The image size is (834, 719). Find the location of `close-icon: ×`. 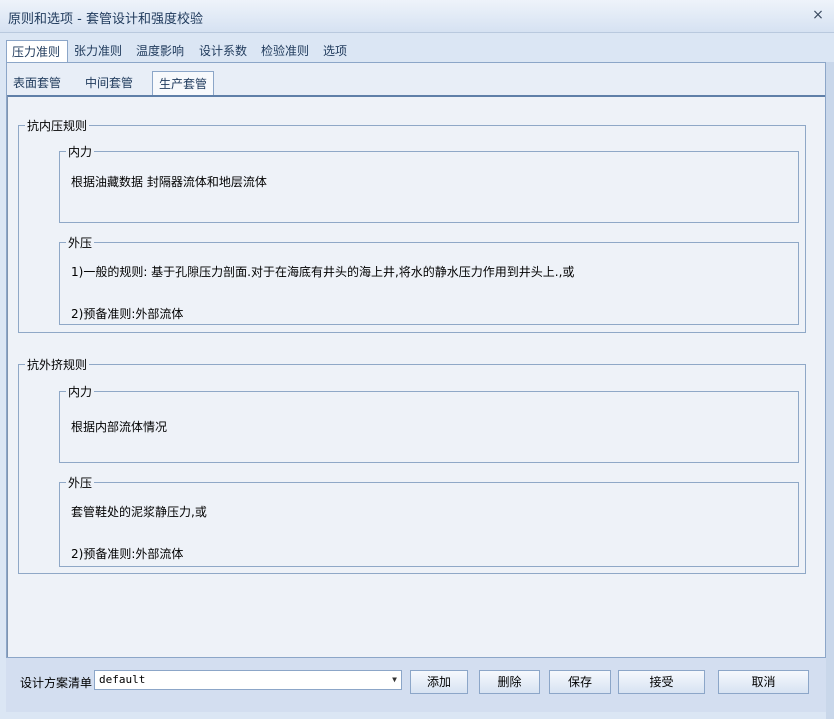

close-icon: × is located at coordinates (818, 15).